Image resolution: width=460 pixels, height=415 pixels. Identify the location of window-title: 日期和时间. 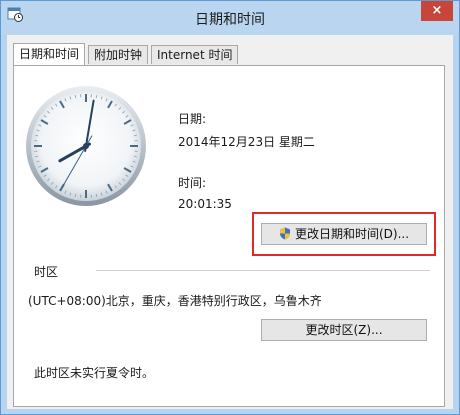
(230, 20).